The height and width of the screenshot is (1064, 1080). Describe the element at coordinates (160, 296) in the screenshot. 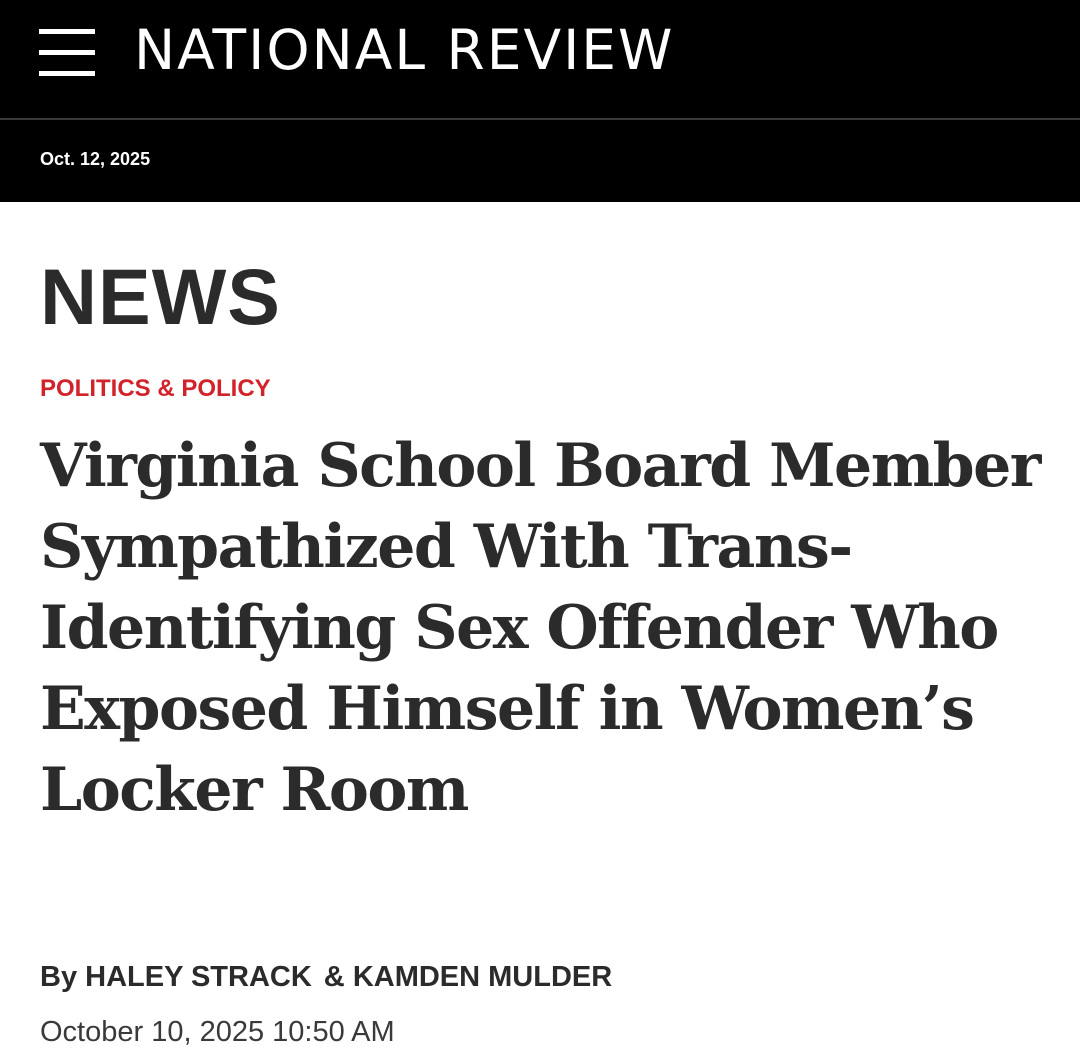

I see `section-title: NEWS` at that location.